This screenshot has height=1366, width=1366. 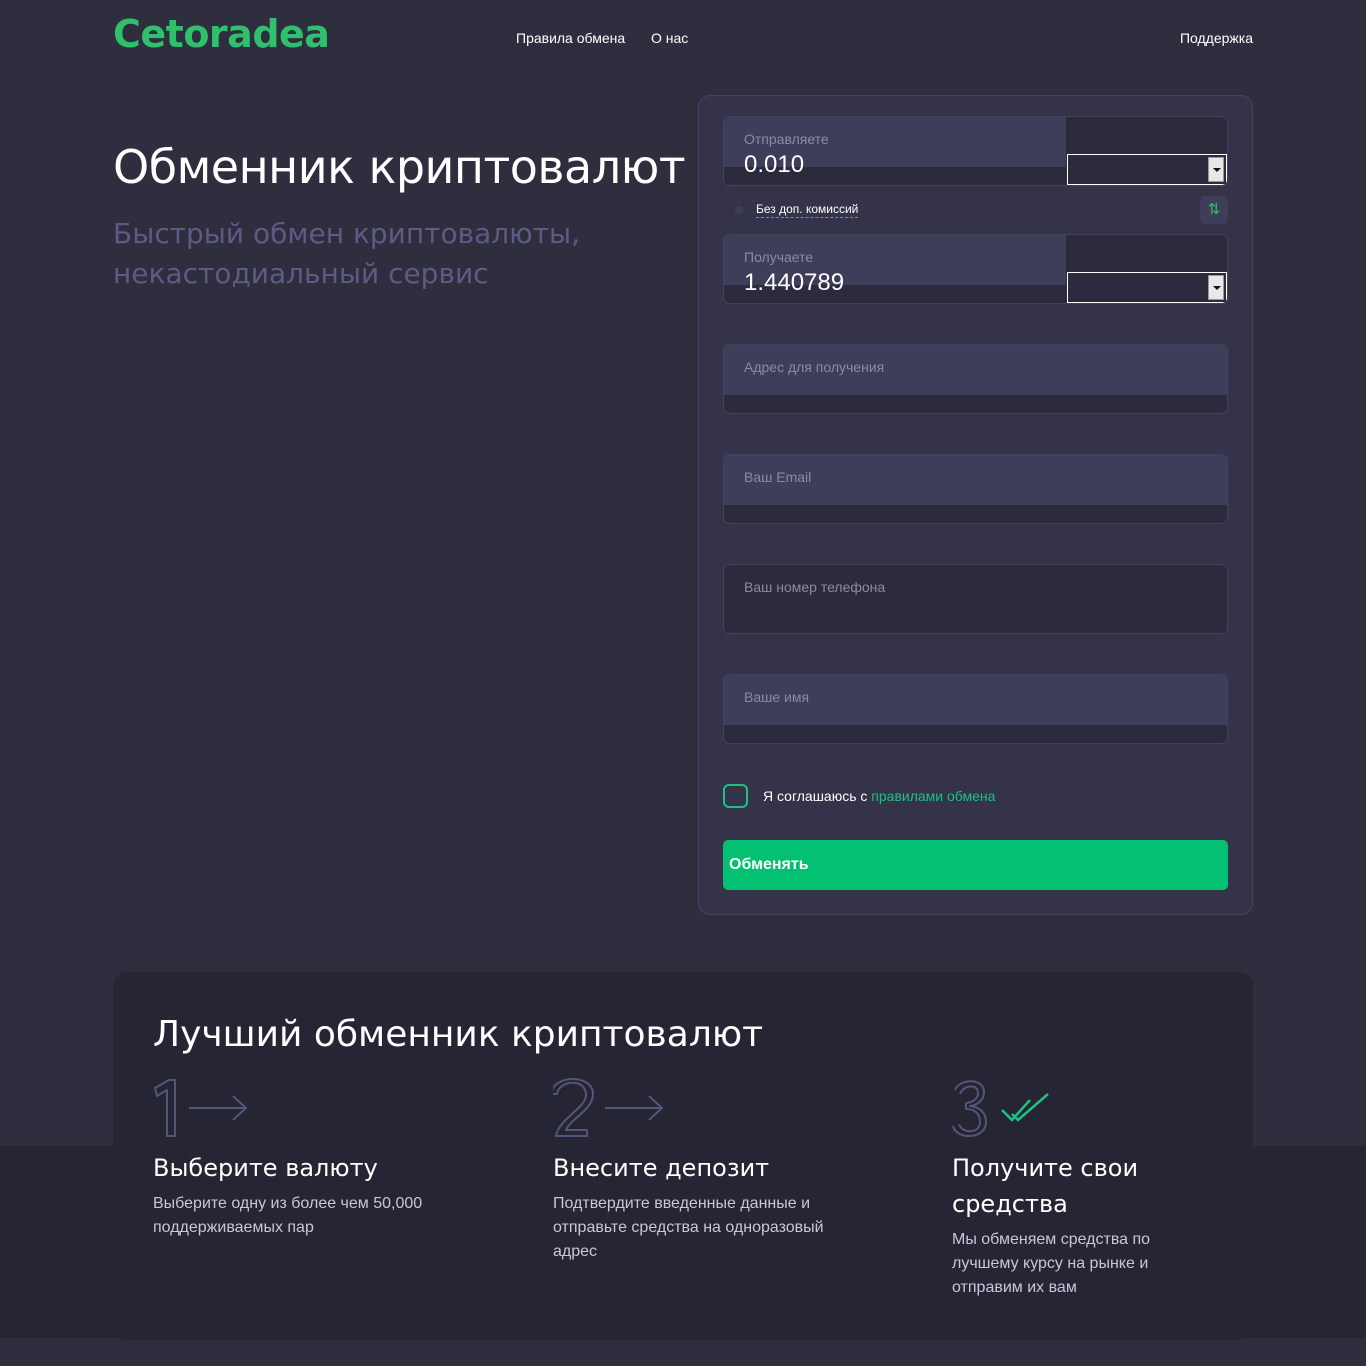 I want to click on page-bottom-strip, so click(x=683, y=1352).